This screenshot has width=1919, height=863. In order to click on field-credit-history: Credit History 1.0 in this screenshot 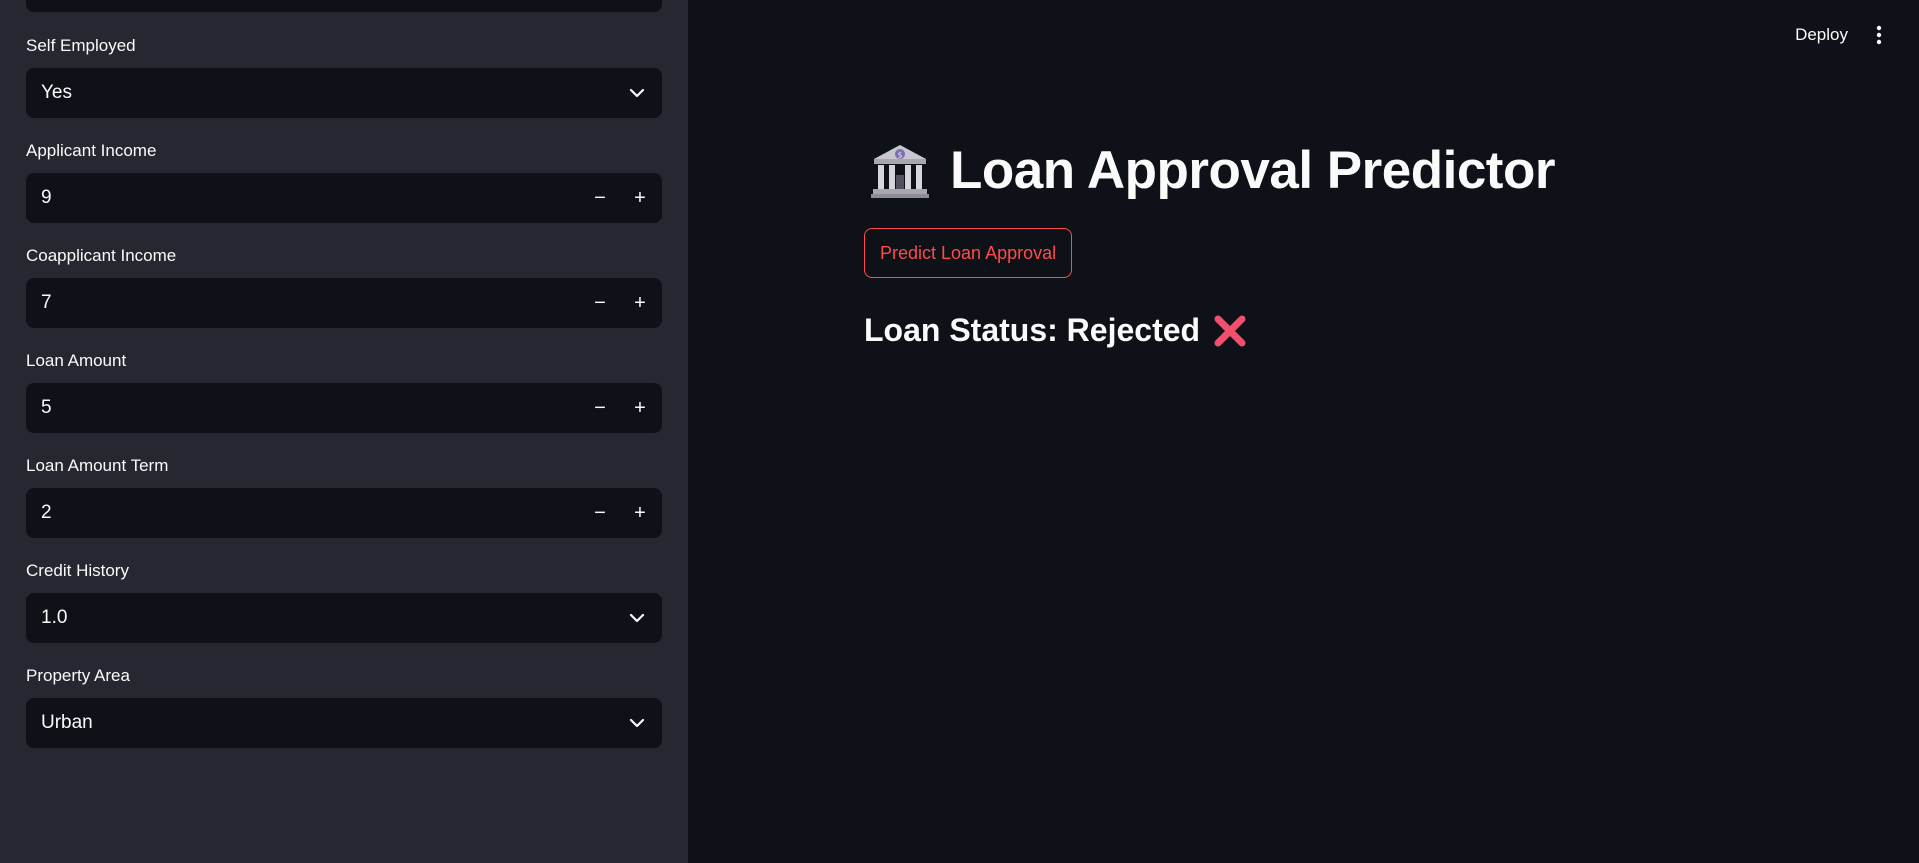, I will do `click(344, 601)`.